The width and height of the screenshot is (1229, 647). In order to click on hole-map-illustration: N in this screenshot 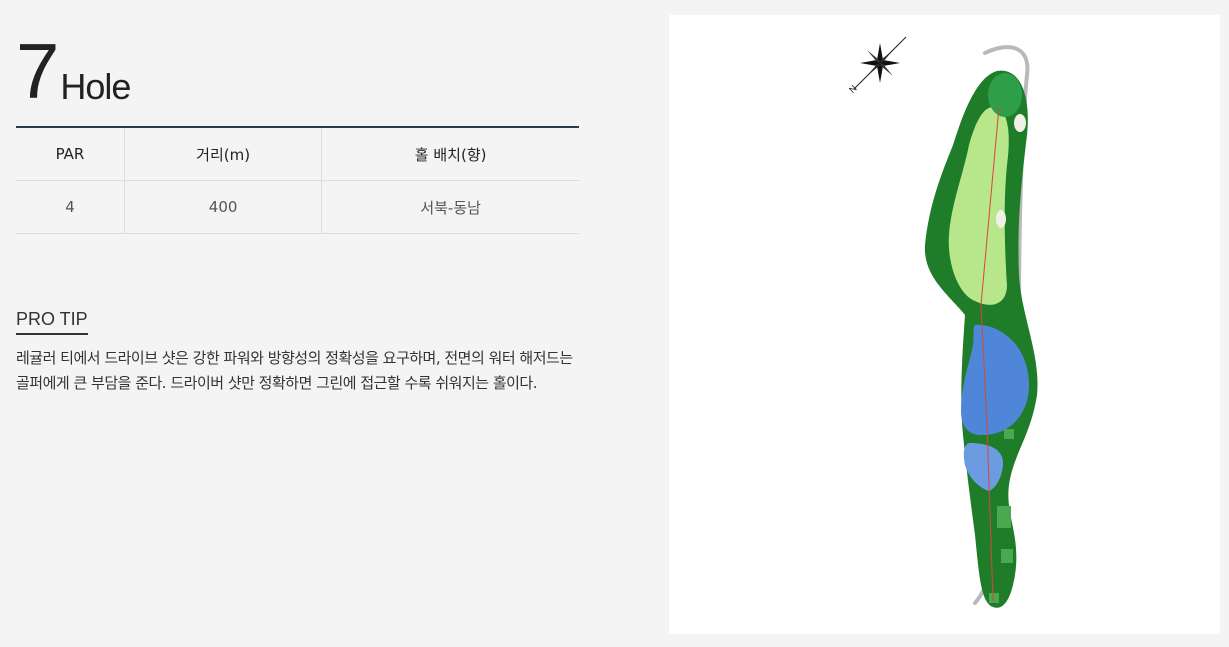, I will do `click(942, 322)`.